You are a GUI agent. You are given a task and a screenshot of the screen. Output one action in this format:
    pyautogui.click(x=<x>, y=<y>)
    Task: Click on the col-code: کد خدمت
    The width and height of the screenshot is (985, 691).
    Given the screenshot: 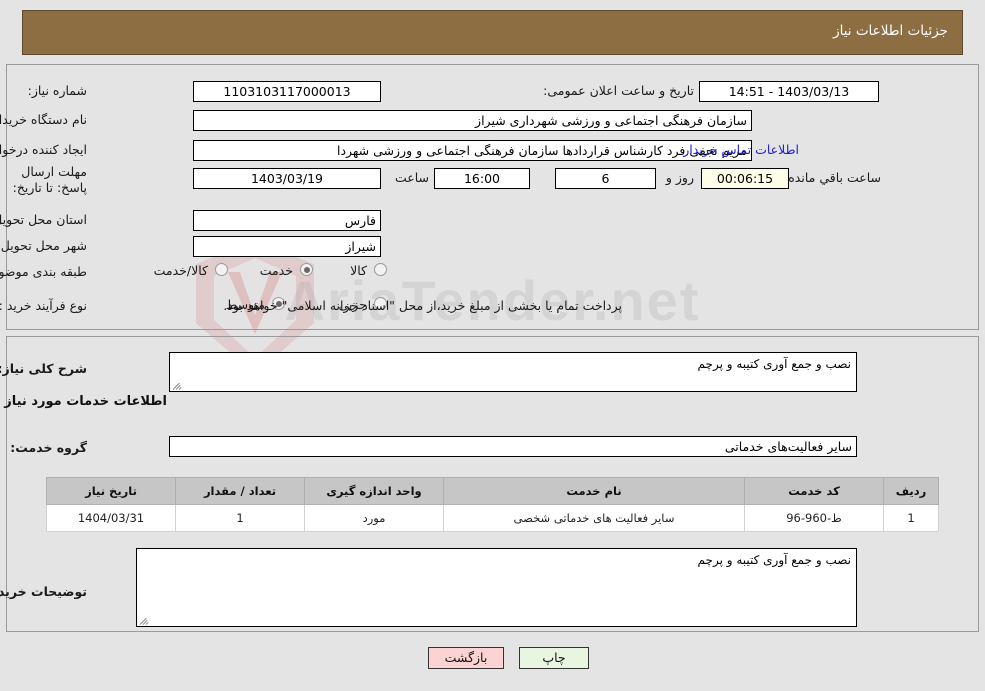 What is the action you would take?
    pyautogui.click(x=814, y=491)
    